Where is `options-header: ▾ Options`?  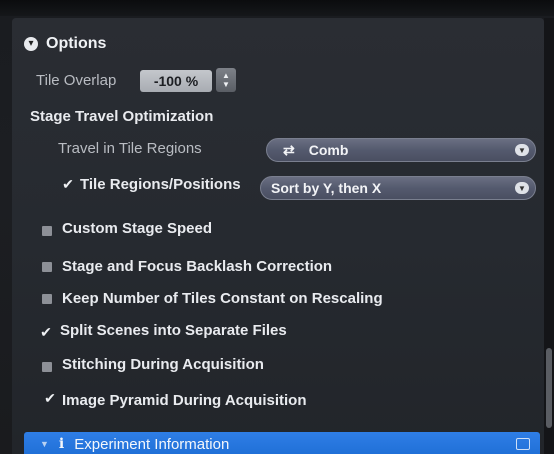
options-header: ▾ Options is located at coordinates (65, 44).